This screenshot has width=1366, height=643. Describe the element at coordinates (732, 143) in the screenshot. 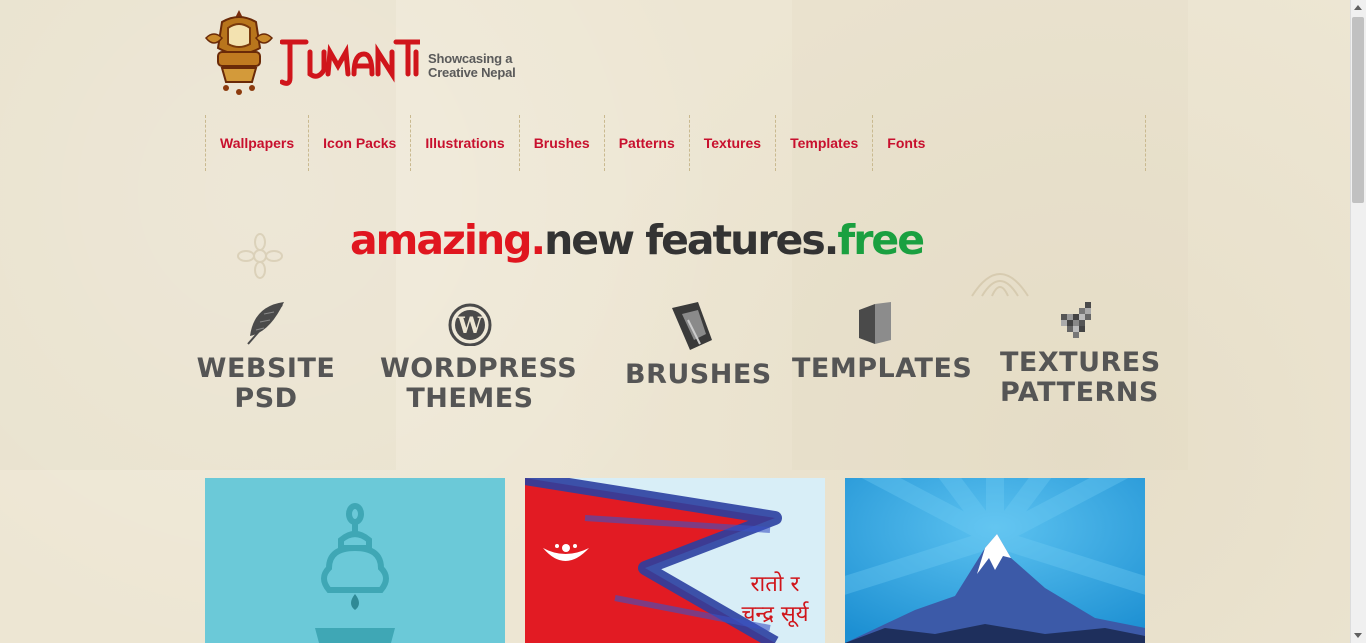

I see `nav-item-textures: Textures` at that location.